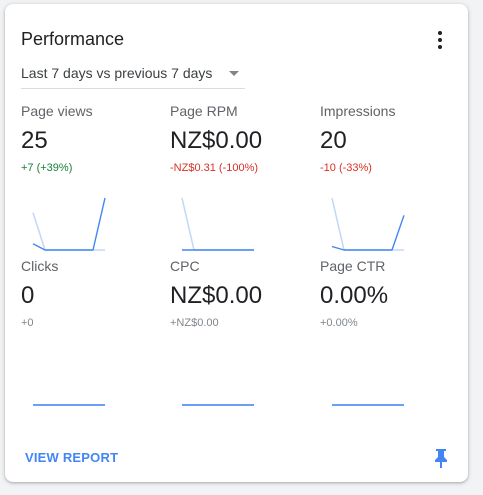 This screenshot has height=495, width=483. I want to click on metric-value: 25, so click(34, 140).